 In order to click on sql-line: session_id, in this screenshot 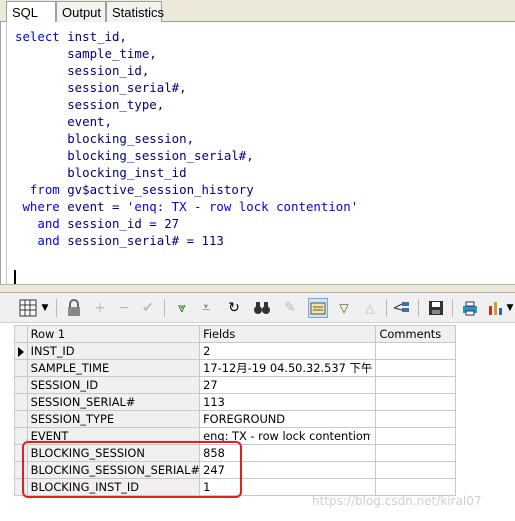, I will do `click(186, 70)`.